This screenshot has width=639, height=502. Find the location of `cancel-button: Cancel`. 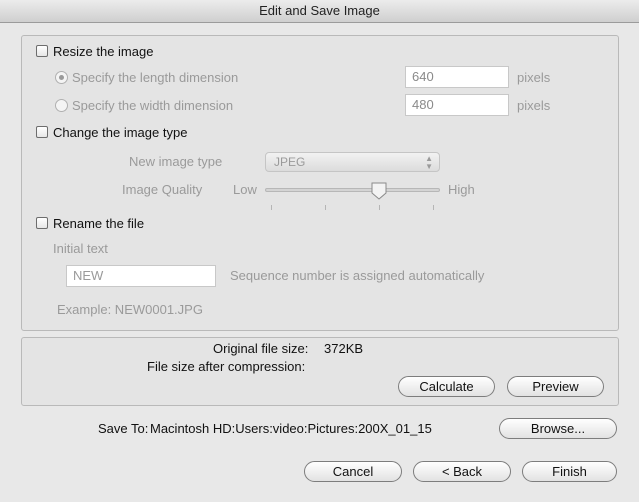

cancel-button: Cancel is located at coordinates (353, 471).